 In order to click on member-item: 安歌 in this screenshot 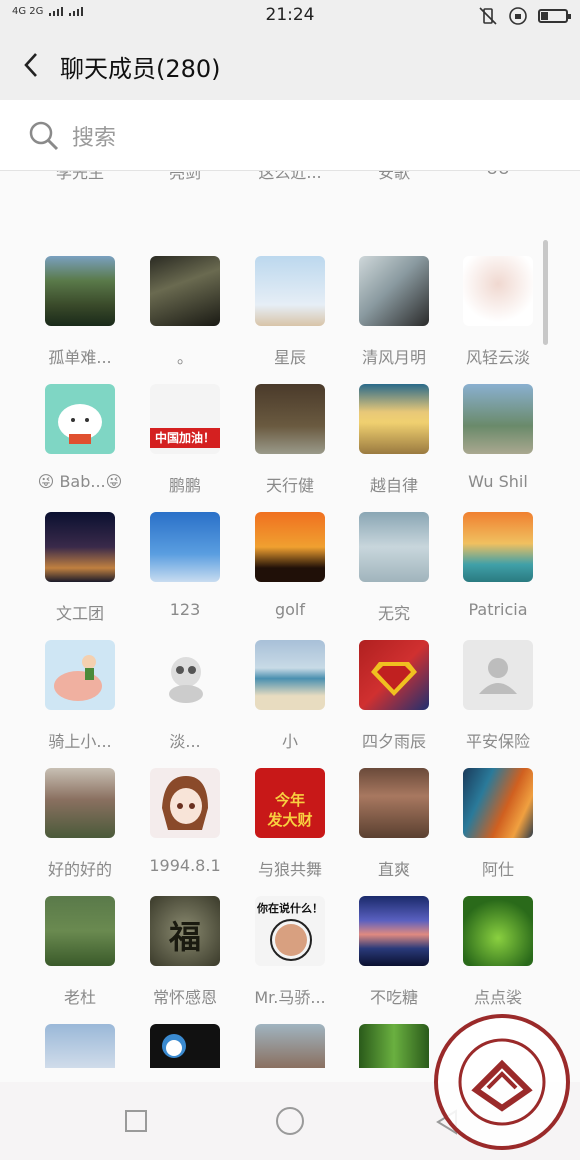, I will do `click(394, 213)`.